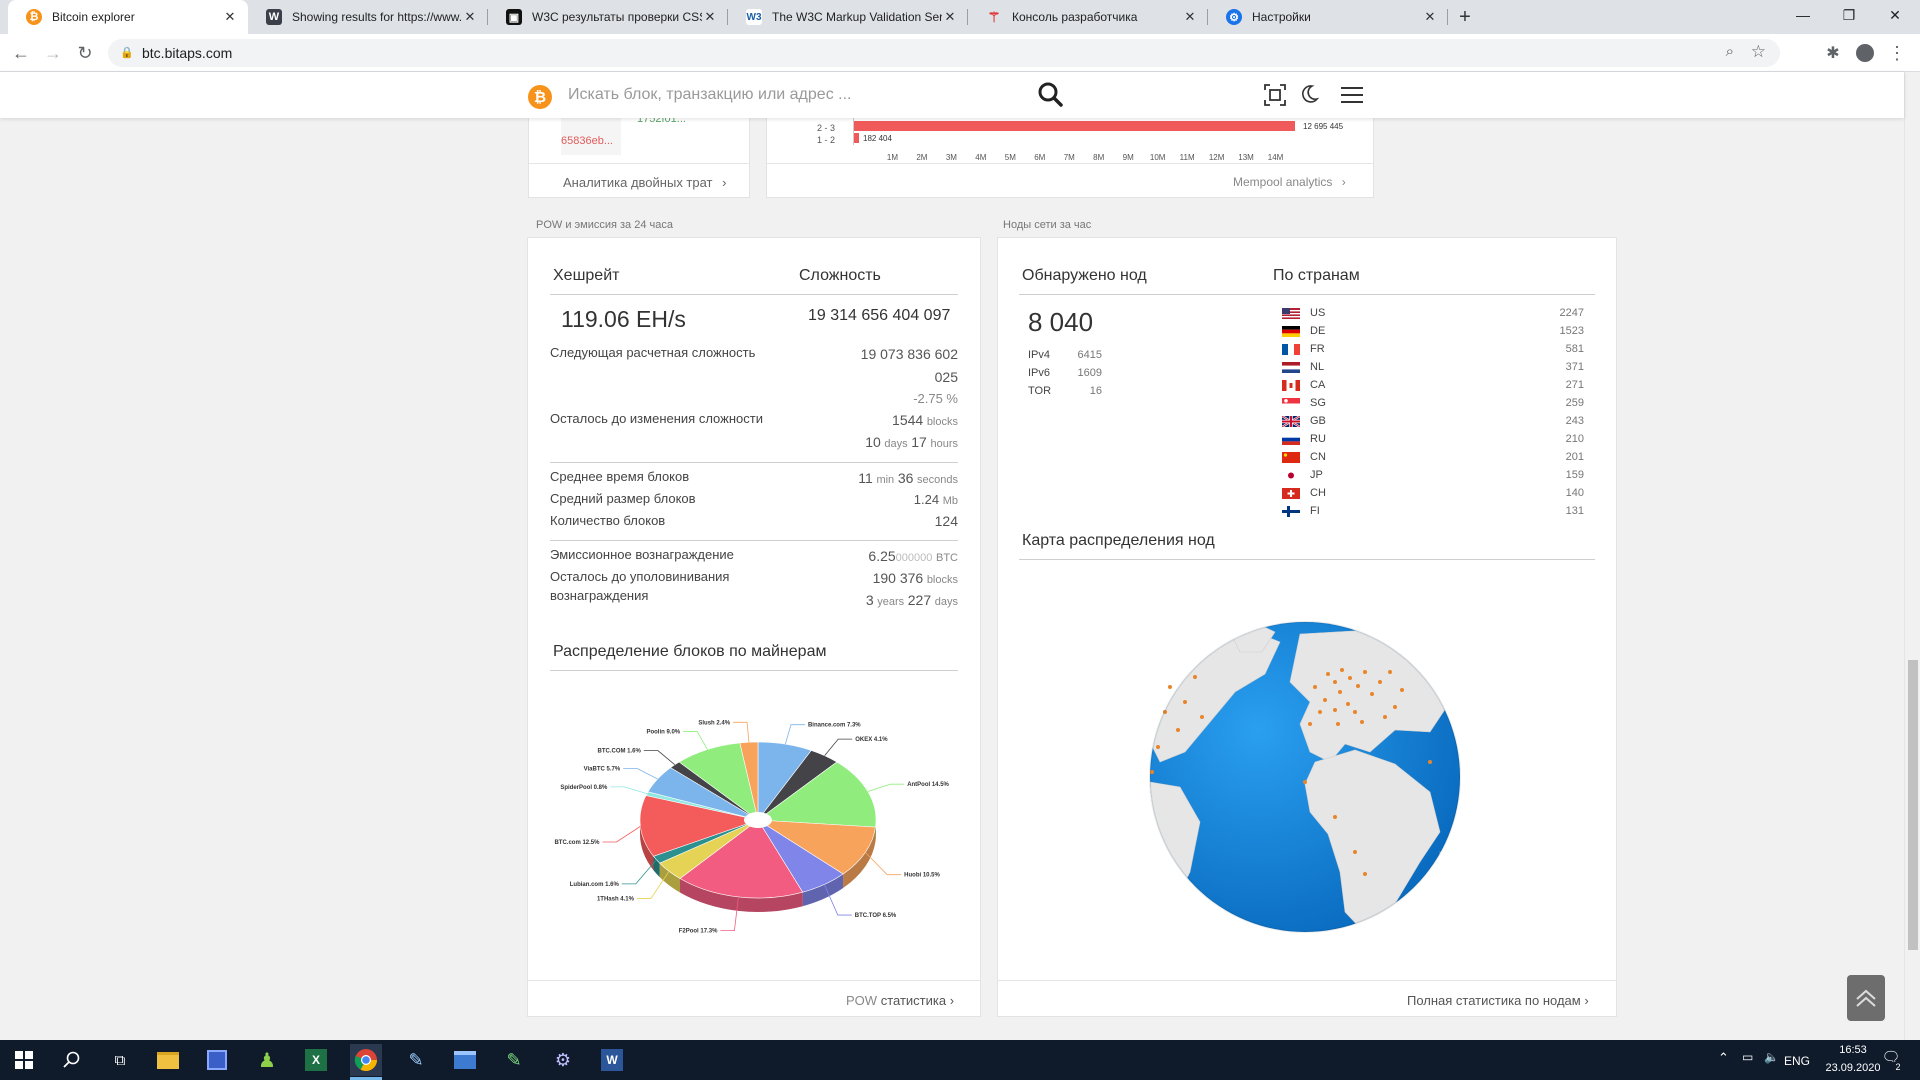 This screenshot has height=1080, width=1920. I want to click on node-globe-map, so click(1305, 777).